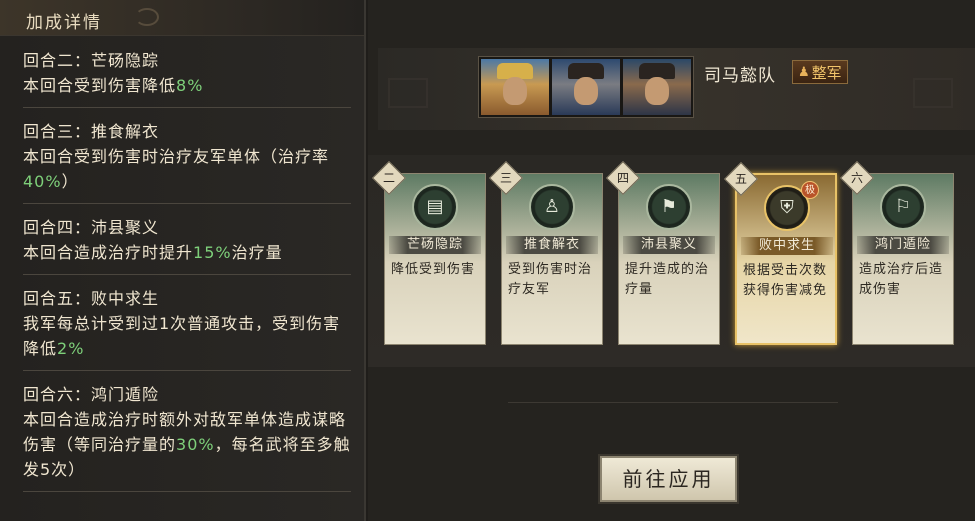 This screenshot has height=521, width=975. What do you see at coordinates (113, 85) in the screenshot?
I see `round-description: 本回合受到伤害降低8%` at bounding box center [113, 85].